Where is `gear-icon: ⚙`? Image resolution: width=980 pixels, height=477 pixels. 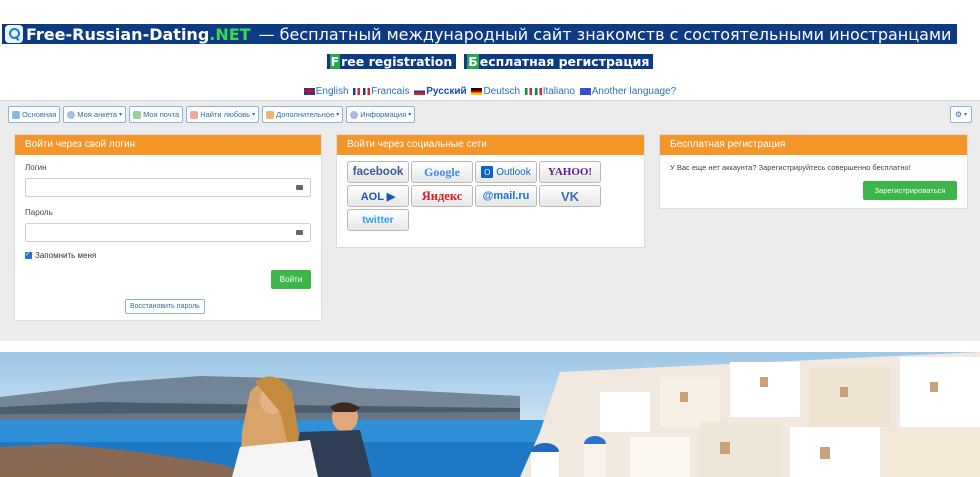 gear-icon: ⚙ is located at coordinates (958, 114).